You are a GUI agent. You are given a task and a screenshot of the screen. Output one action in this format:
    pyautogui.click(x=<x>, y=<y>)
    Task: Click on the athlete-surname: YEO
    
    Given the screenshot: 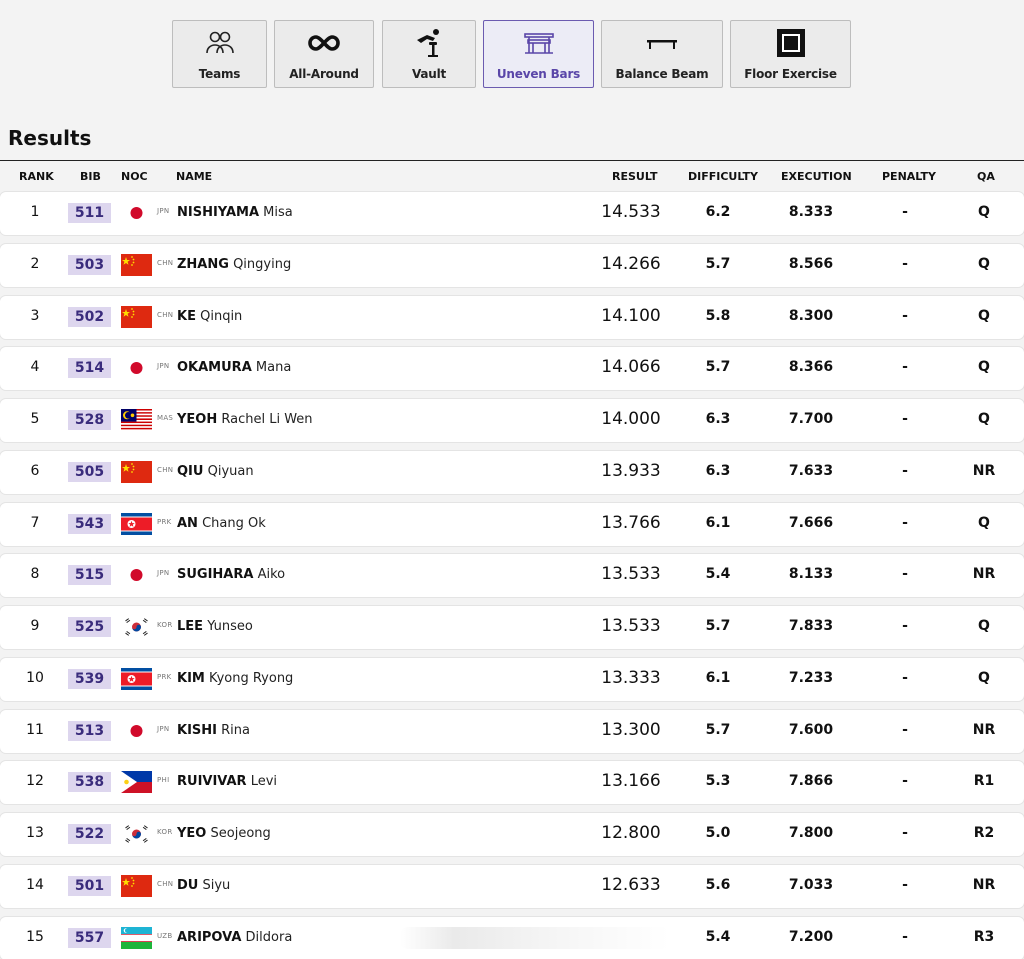 What is the action you would take?
    pyautogui.click(x=192, y=833)
    